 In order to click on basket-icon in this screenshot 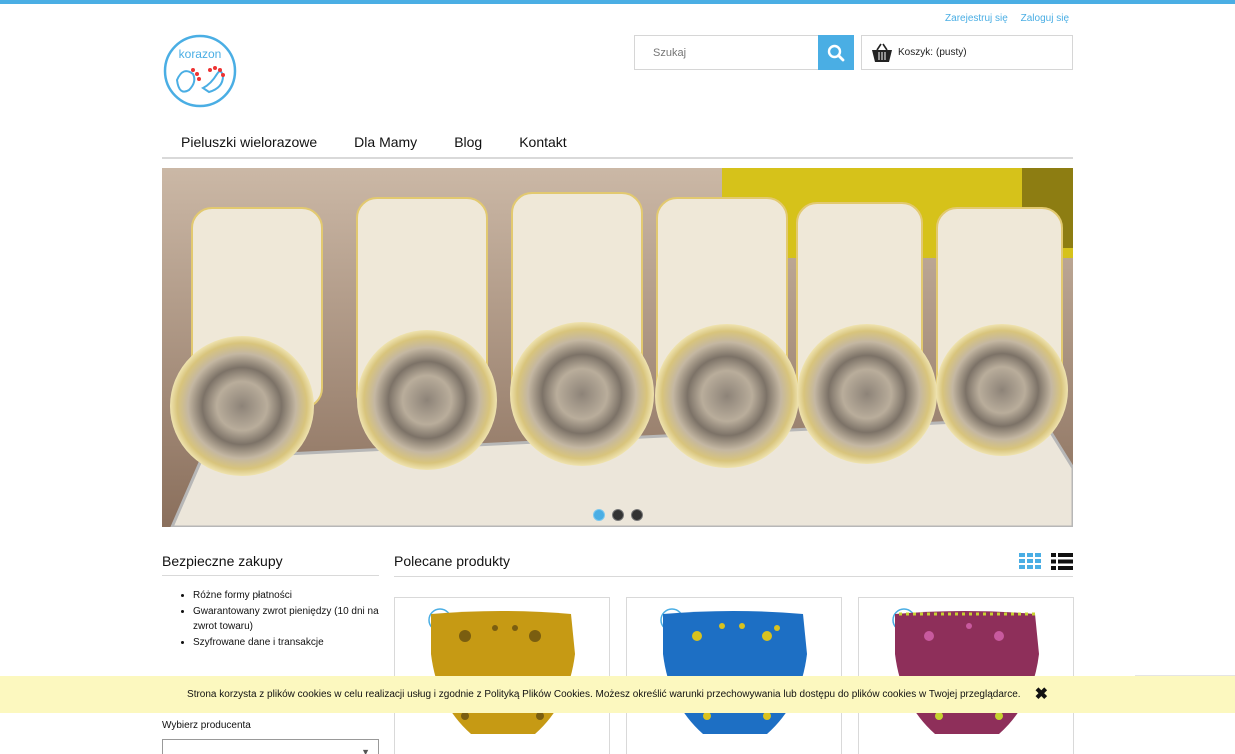, I will do `click(882, 52)`.